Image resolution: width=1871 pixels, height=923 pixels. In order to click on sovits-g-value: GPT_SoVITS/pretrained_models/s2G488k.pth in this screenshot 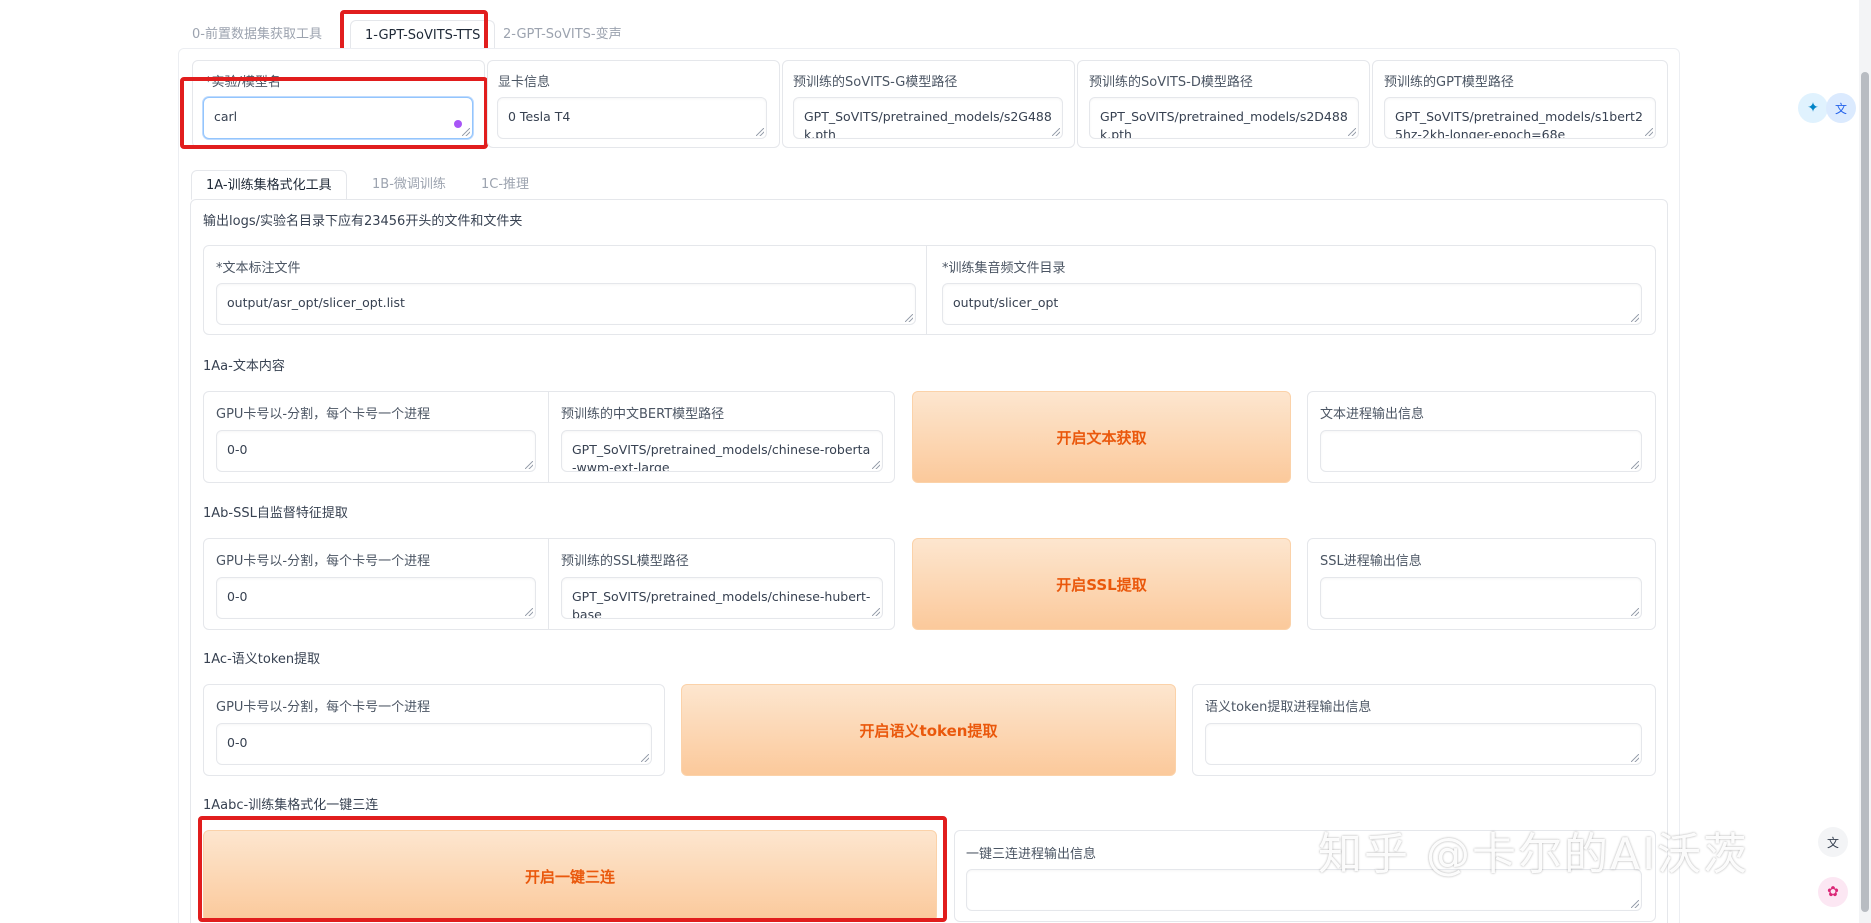, I will do `click(928, 124)`.